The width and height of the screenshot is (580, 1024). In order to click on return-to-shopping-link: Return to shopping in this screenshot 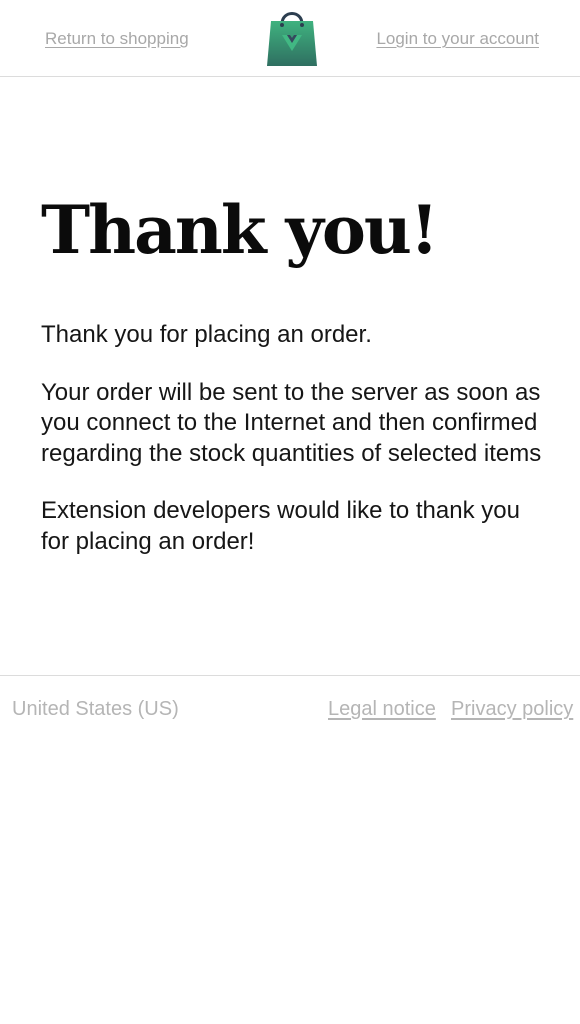, I will do `click(117, 39)`.